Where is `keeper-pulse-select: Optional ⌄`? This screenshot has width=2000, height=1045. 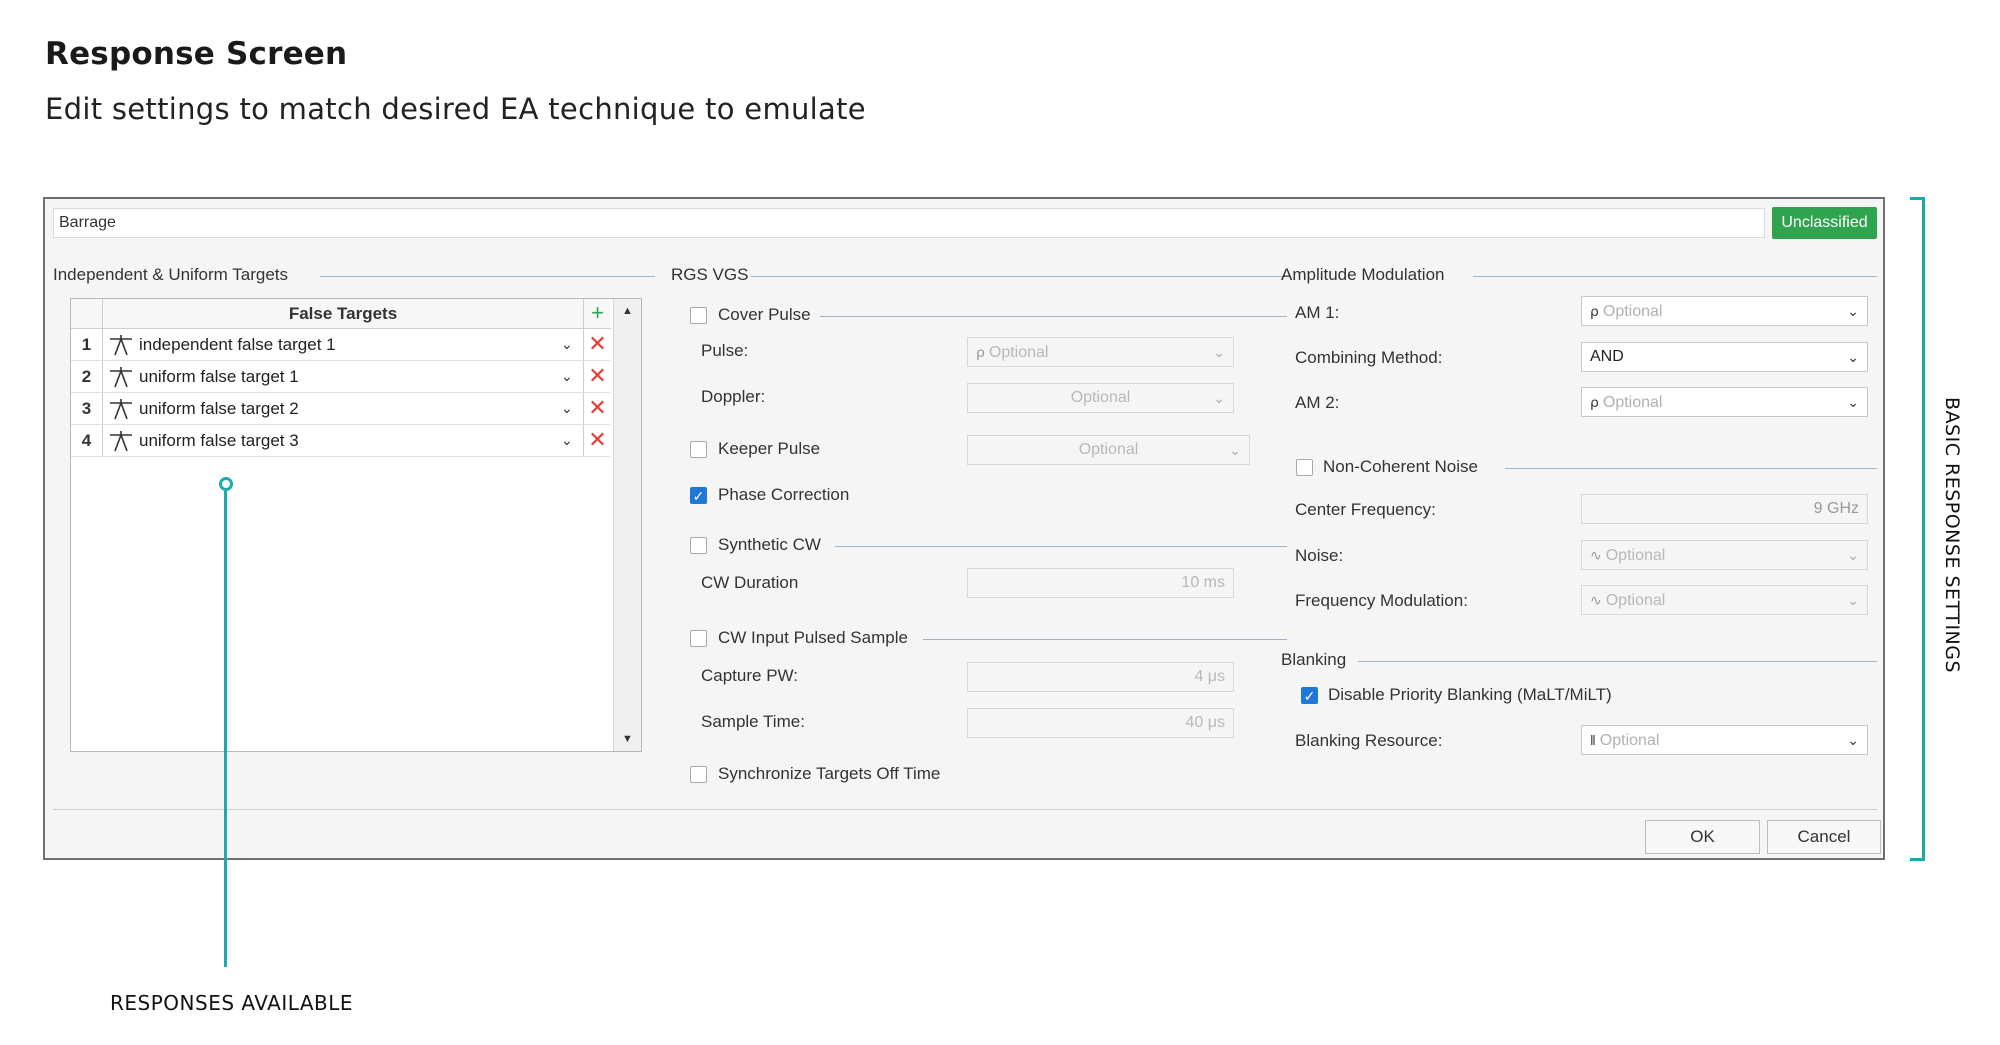 keeper-pulse-select: Optional ⌄ is located at coordinates (1108, 450).